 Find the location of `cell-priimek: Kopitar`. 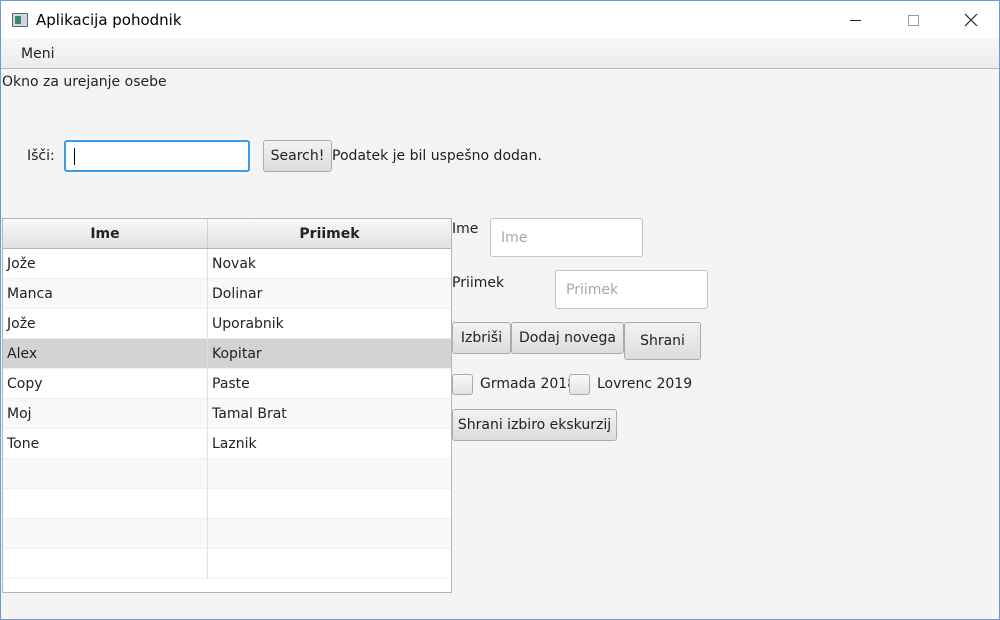

cell-priimek: Kopitar is located at coordinates (329, 354).